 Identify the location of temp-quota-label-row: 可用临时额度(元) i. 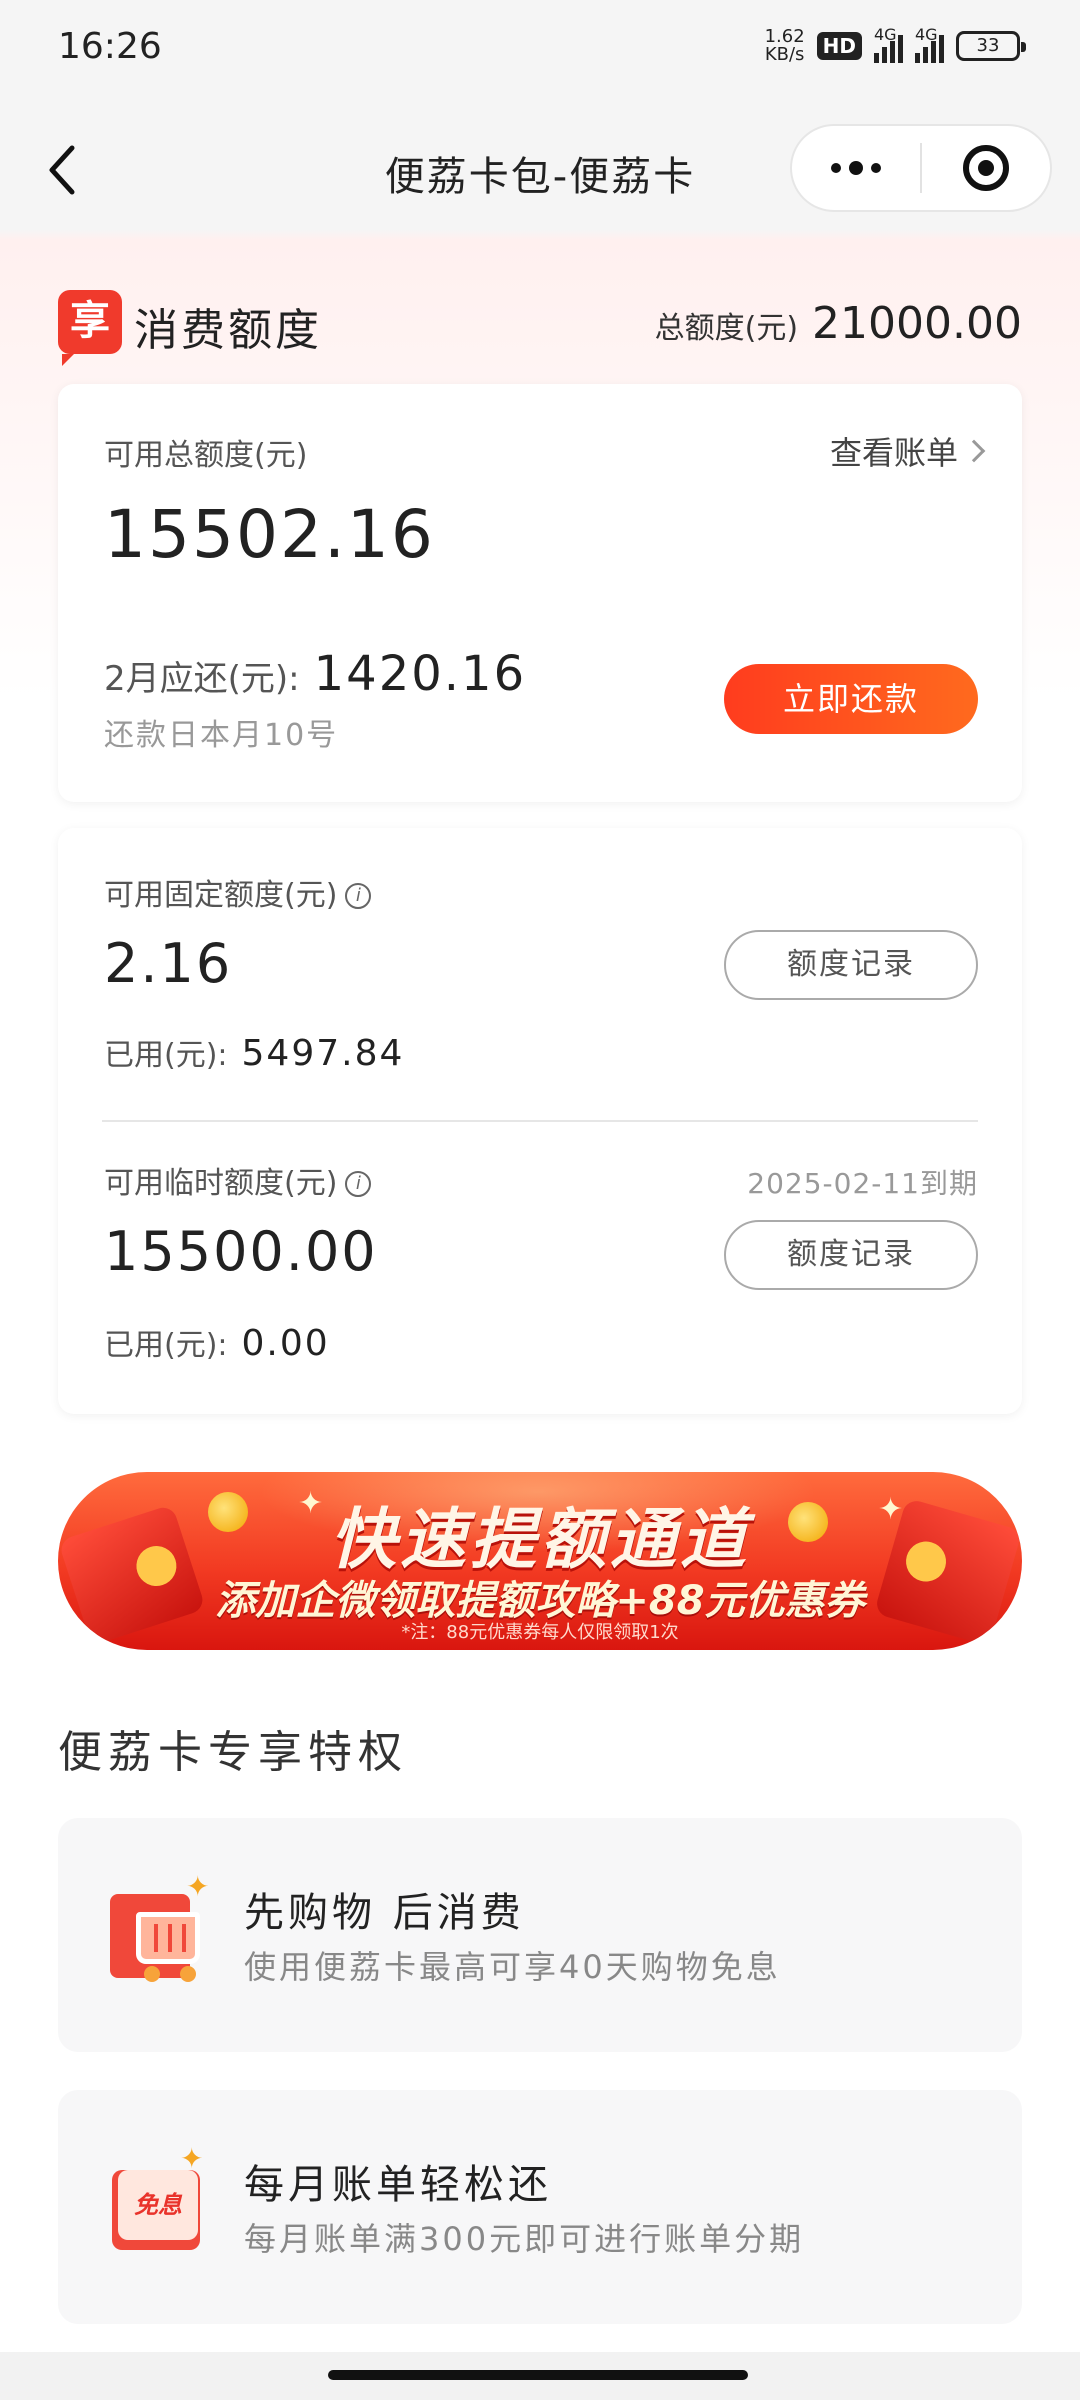
(238, 1180).